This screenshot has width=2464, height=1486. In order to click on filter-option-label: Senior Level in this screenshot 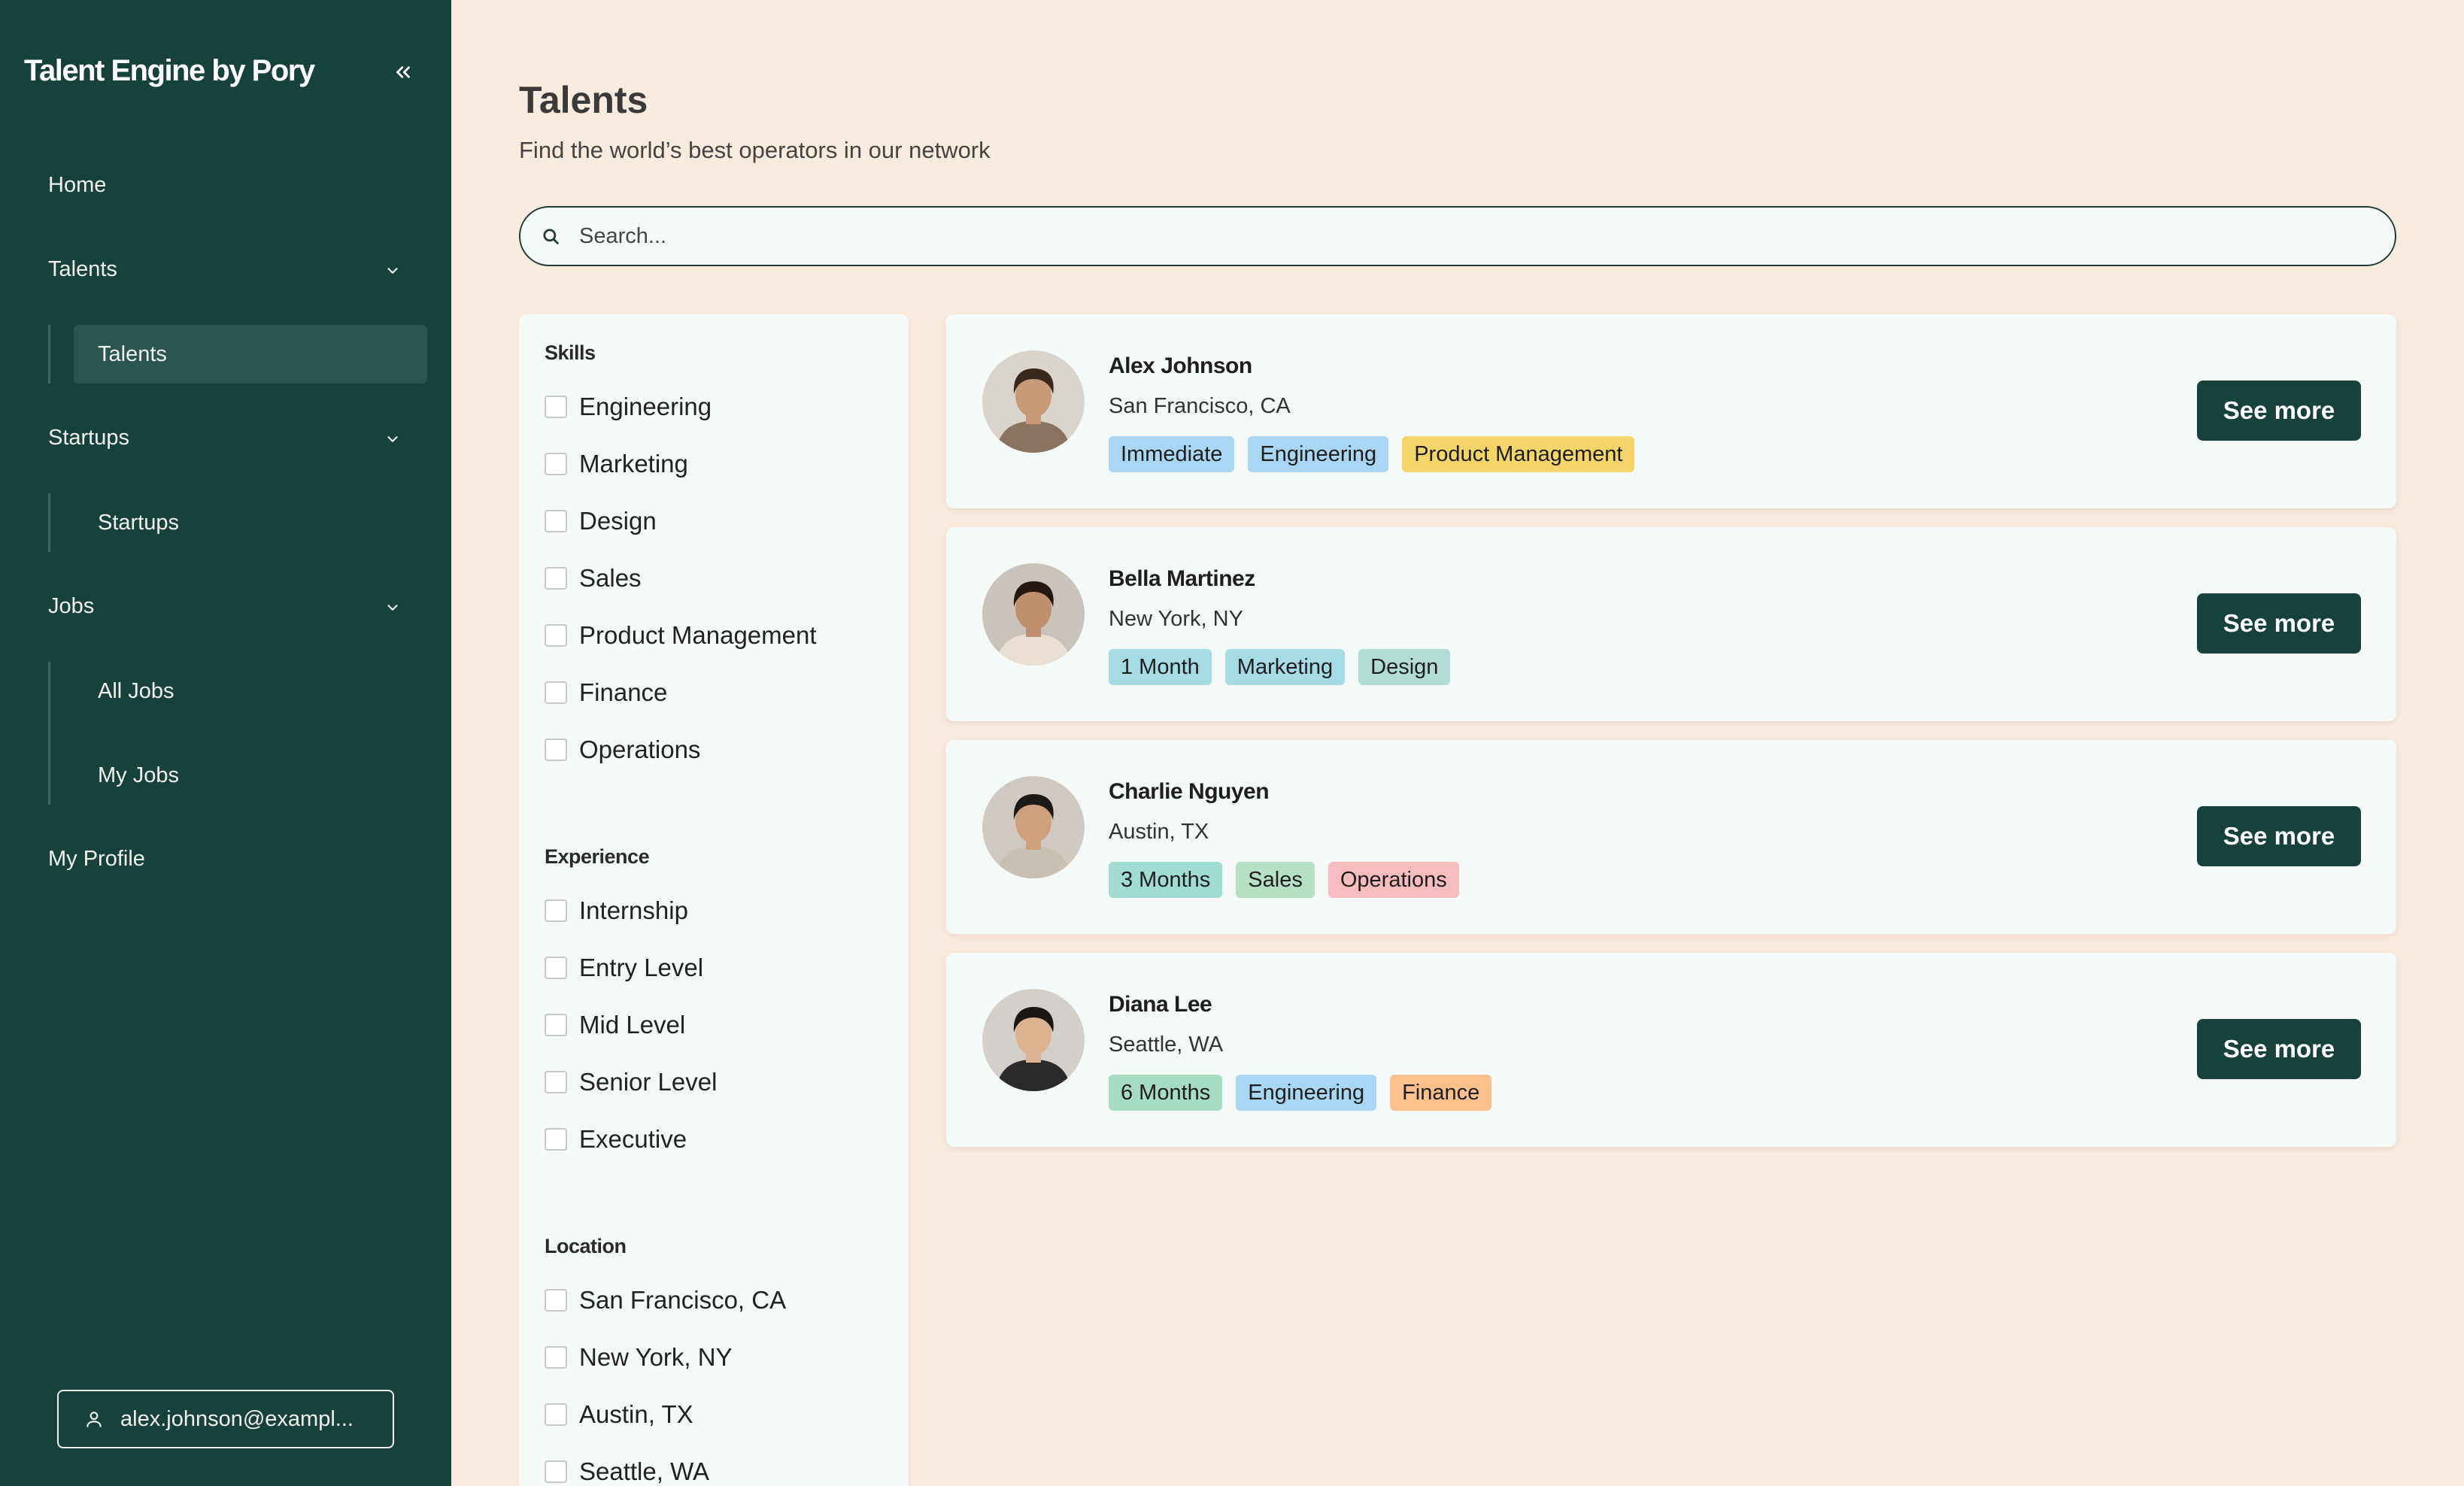, I will do `click(648, 1082)`.